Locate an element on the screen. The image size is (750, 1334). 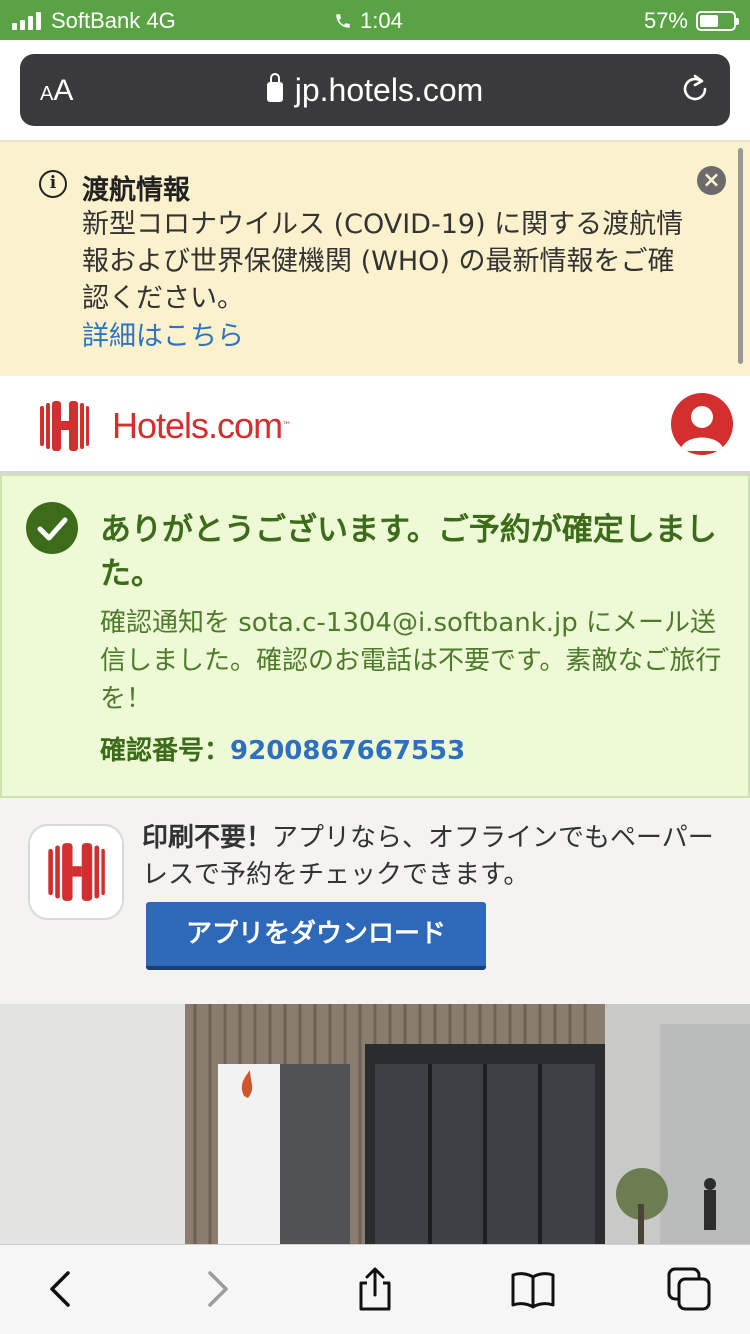
browser-toolbar is located at coordinates (375, 1289).